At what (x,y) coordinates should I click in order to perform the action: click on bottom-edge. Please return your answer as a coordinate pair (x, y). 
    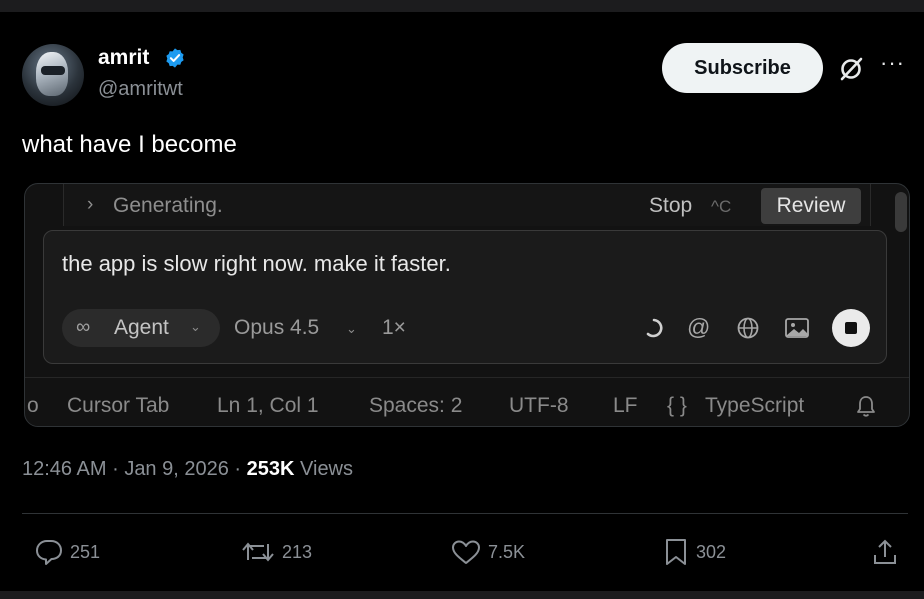
    Looking at the image, I should click on (462, 595).